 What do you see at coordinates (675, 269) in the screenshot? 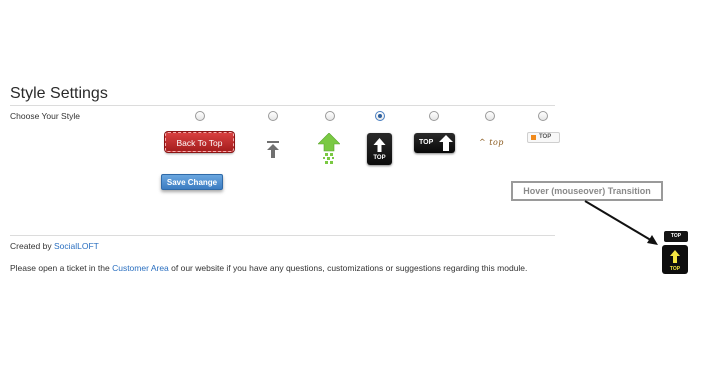
I see `preview-hover-label: TOP` at bounding box center [675, 269].